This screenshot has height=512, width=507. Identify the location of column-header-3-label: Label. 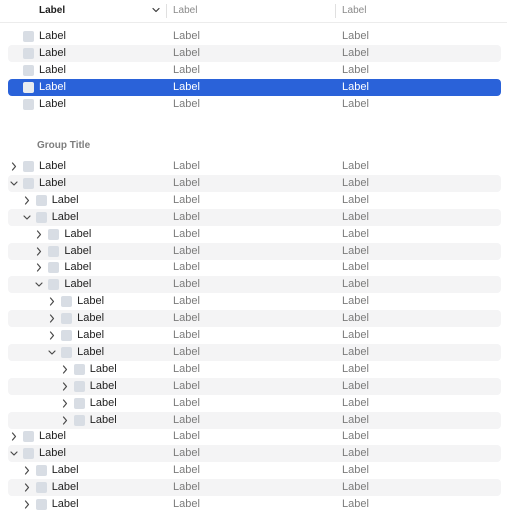
(354, 10).